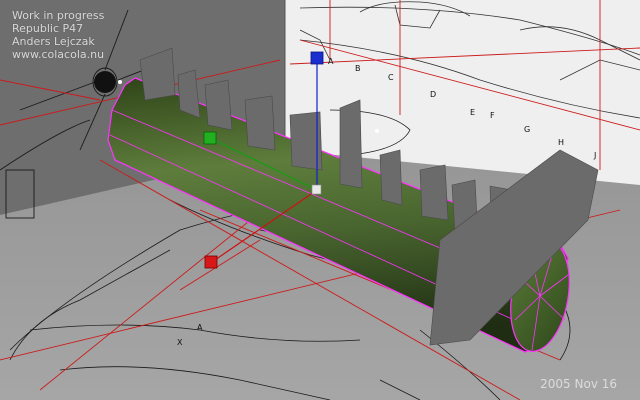  What do you see at coordinates (53, 41) in the screenshot?
I see `info-line: Anders Lejczak` at bounding box center [53, 41].